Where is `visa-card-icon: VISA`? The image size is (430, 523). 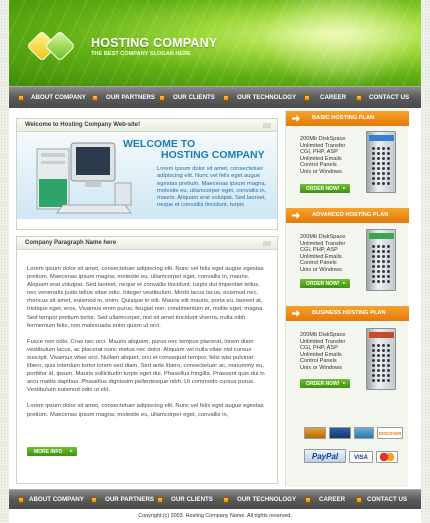 visa-card-icon: VISA is located at coordinates (361, 457).